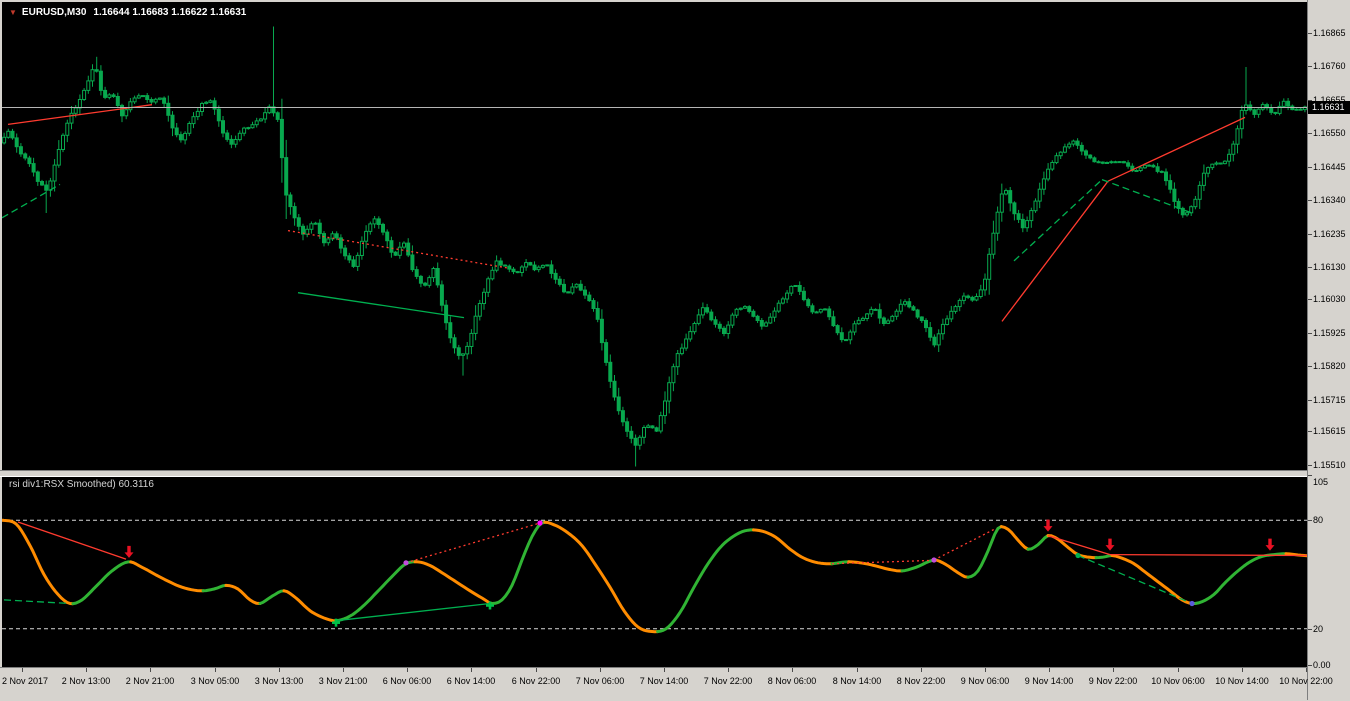 The width and height of the screenshot is (1350, 701). What do you see at coordinates (407, 681) in the screenshot?
I see `time-axis-label: 6 Nov 06:00` at bounding box center [407, 681].